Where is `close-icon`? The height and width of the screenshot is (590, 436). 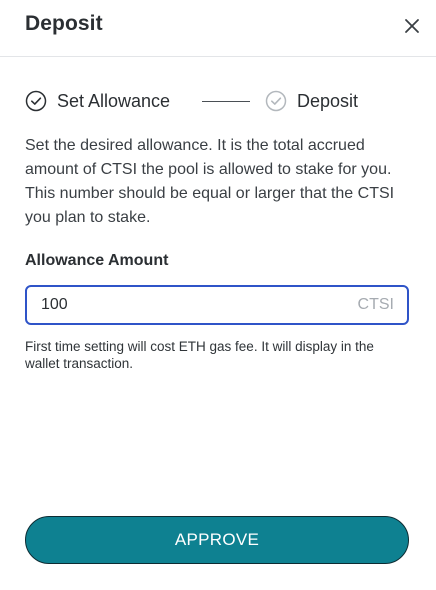
close-icon is located at coordinates (412, 26).